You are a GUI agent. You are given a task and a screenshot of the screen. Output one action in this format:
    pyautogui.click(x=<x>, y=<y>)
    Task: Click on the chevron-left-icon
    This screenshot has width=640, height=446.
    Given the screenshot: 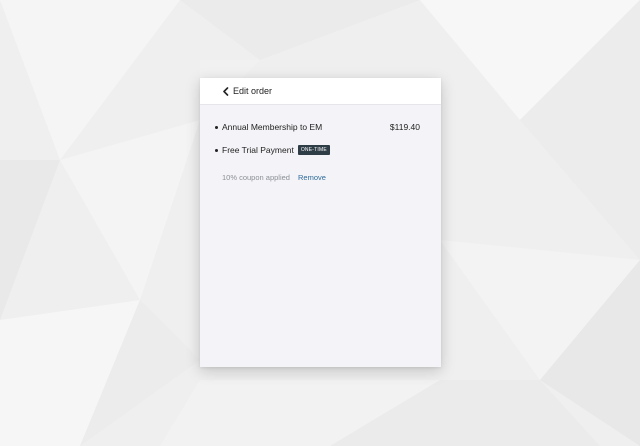 What is the action you would take?
    pyautogui.click(x=226, y=91)
    